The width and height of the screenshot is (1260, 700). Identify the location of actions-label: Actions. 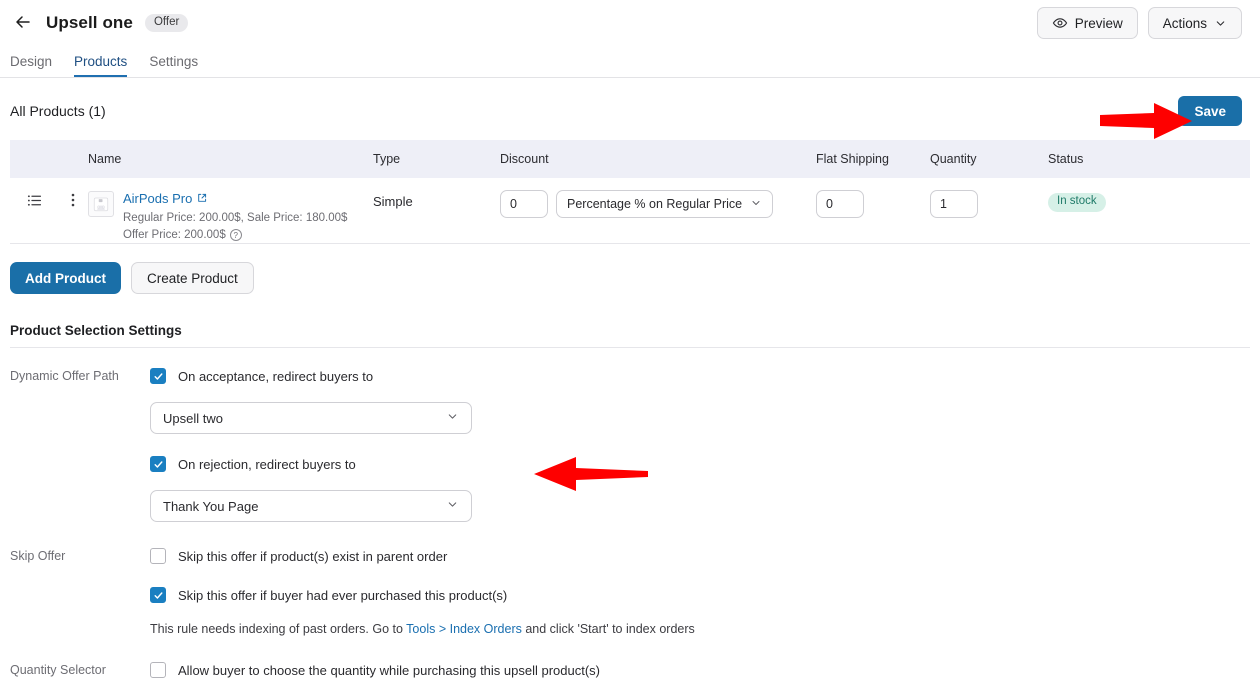
(1184, 23).